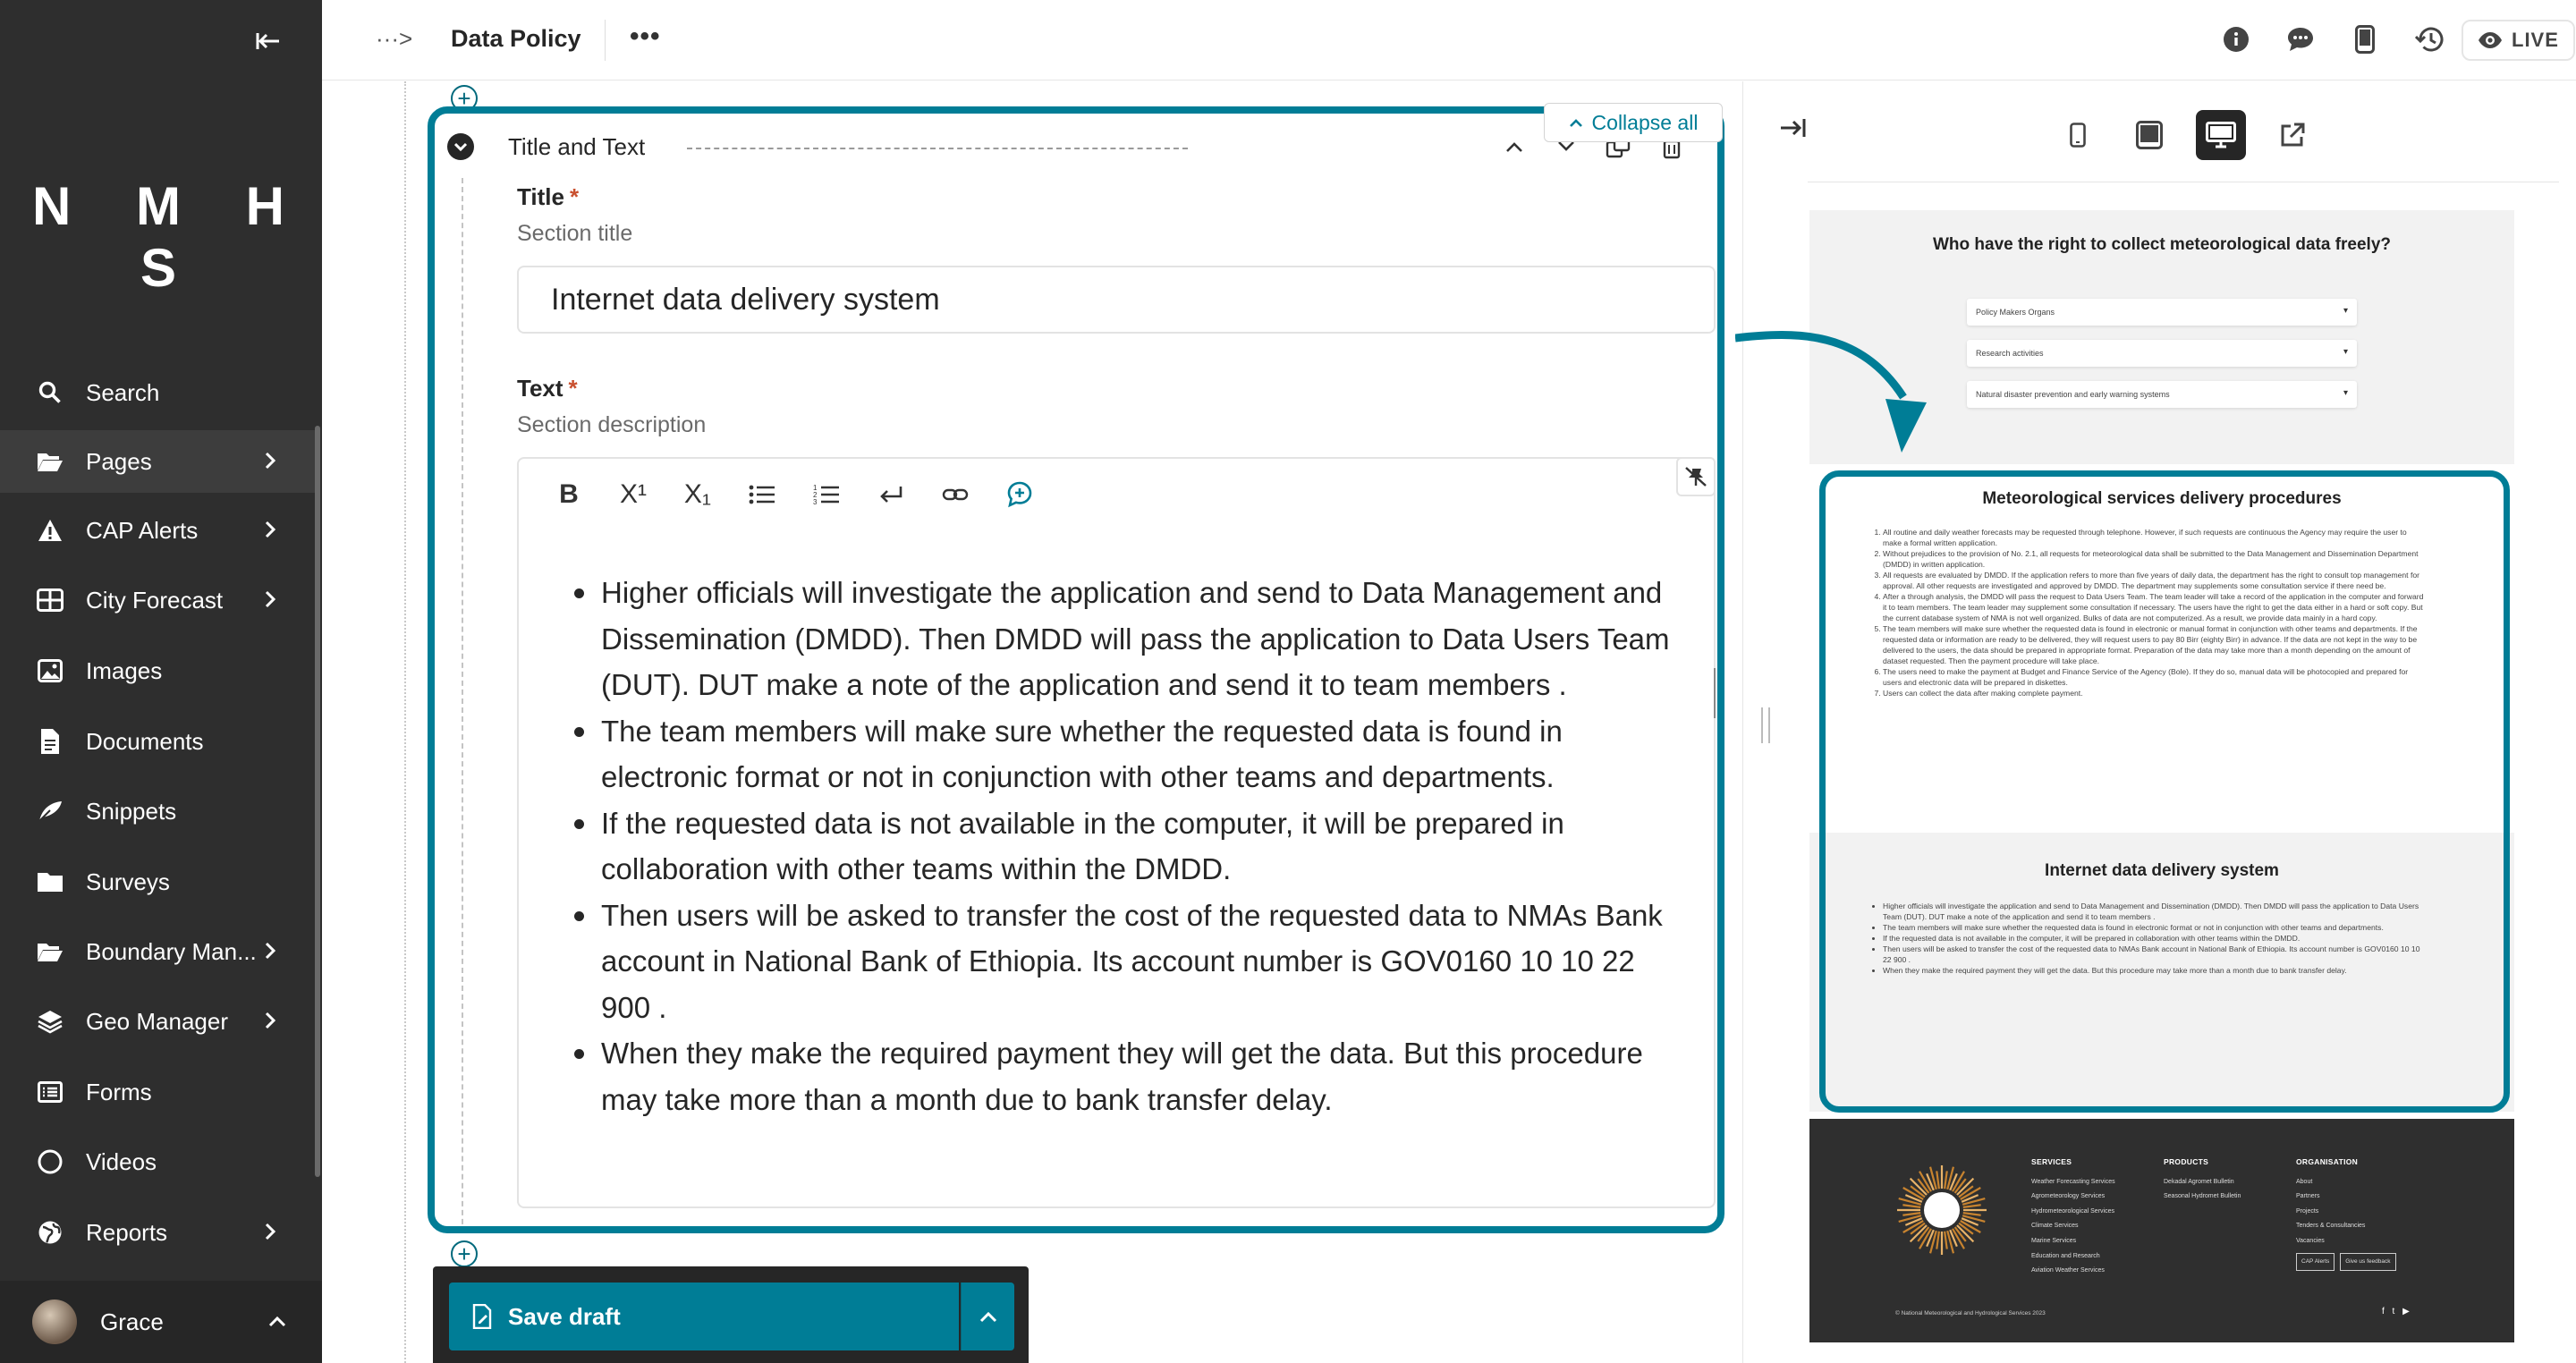  I want to click on text-help: Section description, so click(612, 425).